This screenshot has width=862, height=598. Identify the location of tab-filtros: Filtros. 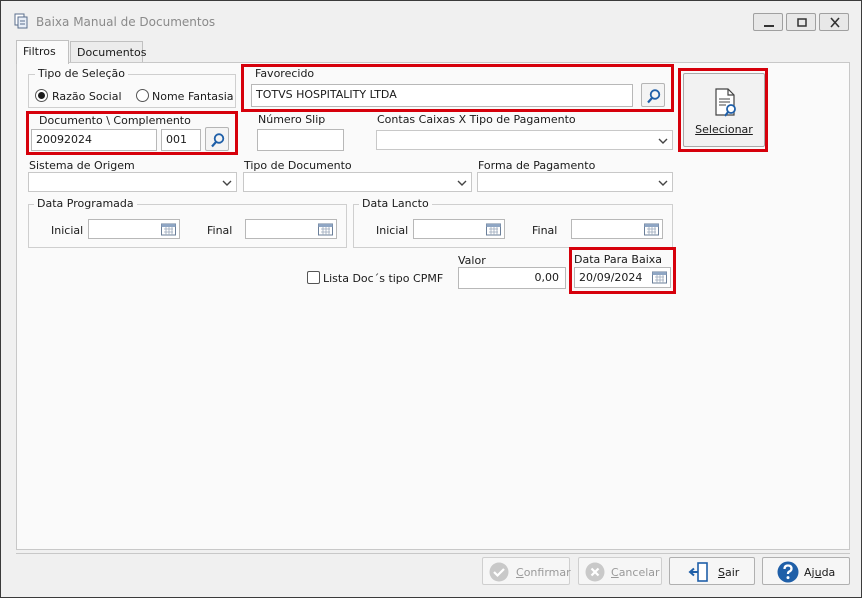
(42, 52).